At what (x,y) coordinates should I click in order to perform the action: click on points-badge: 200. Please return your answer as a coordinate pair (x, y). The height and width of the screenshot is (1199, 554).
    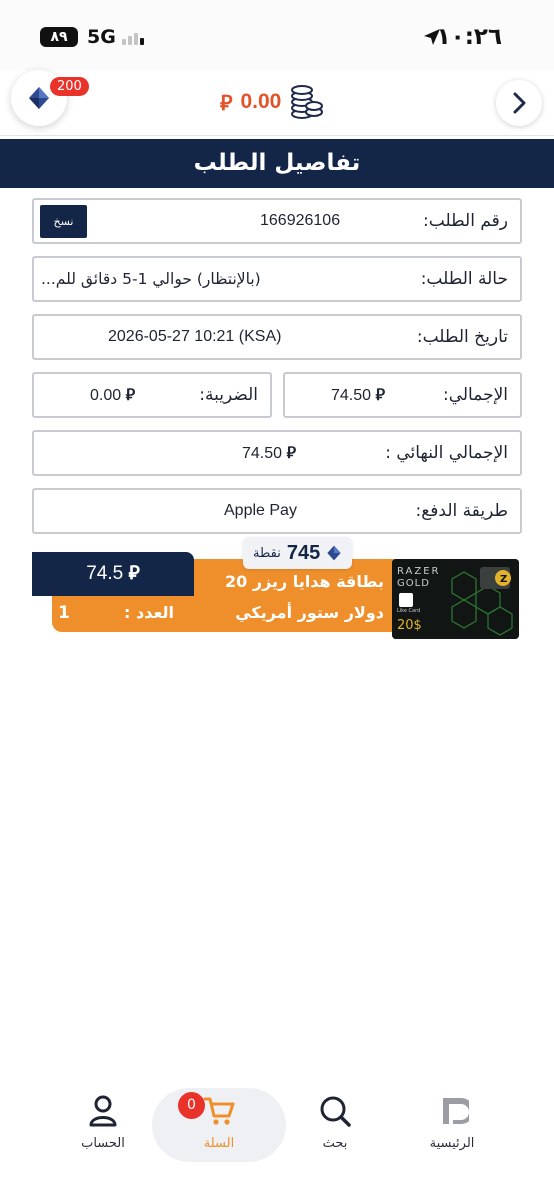
    Looking at the image, I should click on (69, 86).